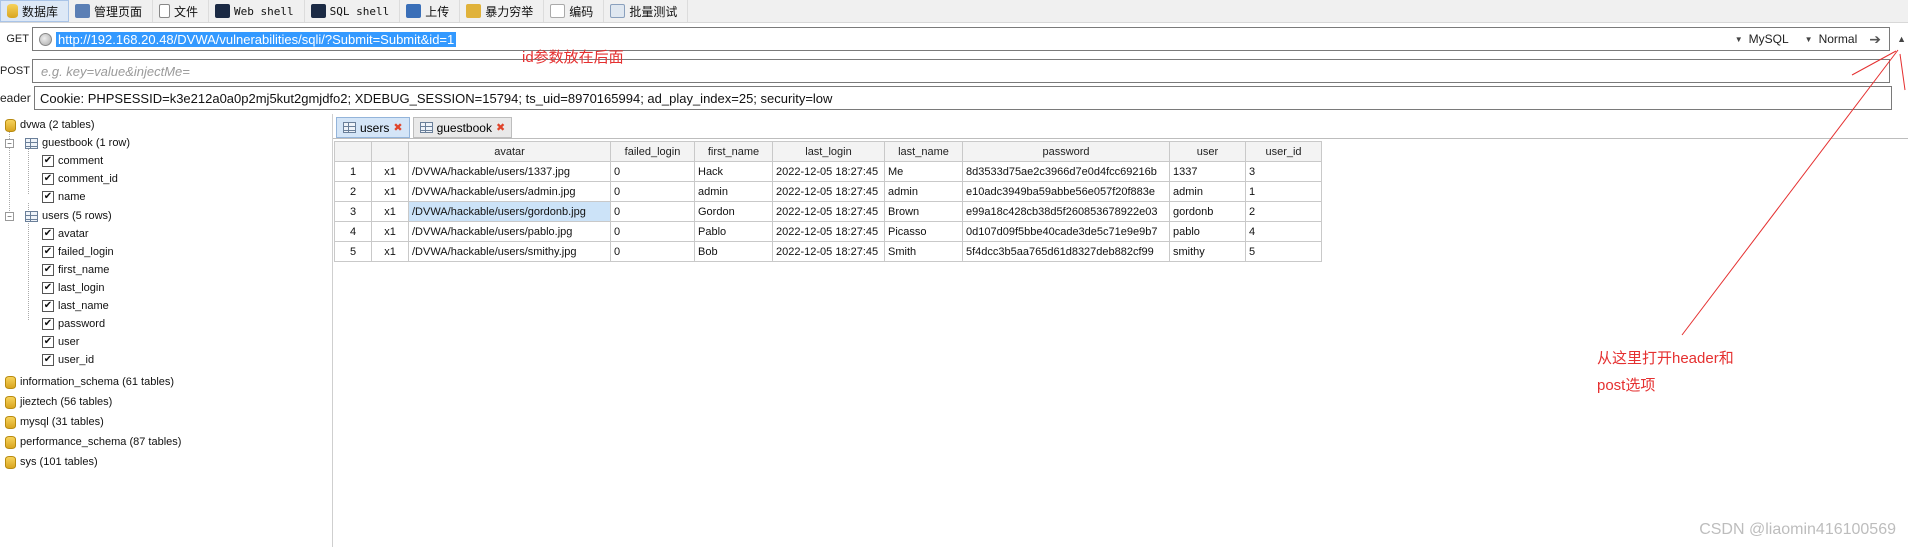 The width and height of the screenshot is (1908, 547). Describe the element at coordinates (733, 231) in the screenshot. I see `cell-first-name: Pablo` at that location.